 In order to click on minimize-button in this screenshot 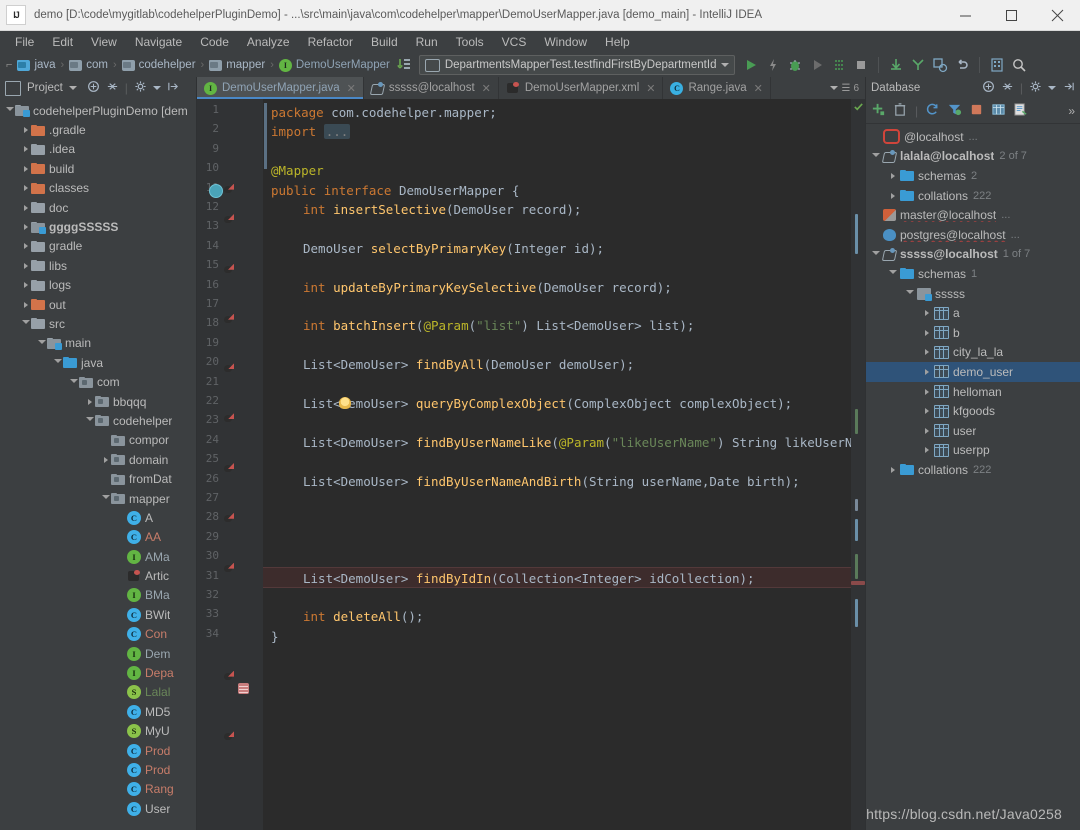, I will do `click(965, 15)`.